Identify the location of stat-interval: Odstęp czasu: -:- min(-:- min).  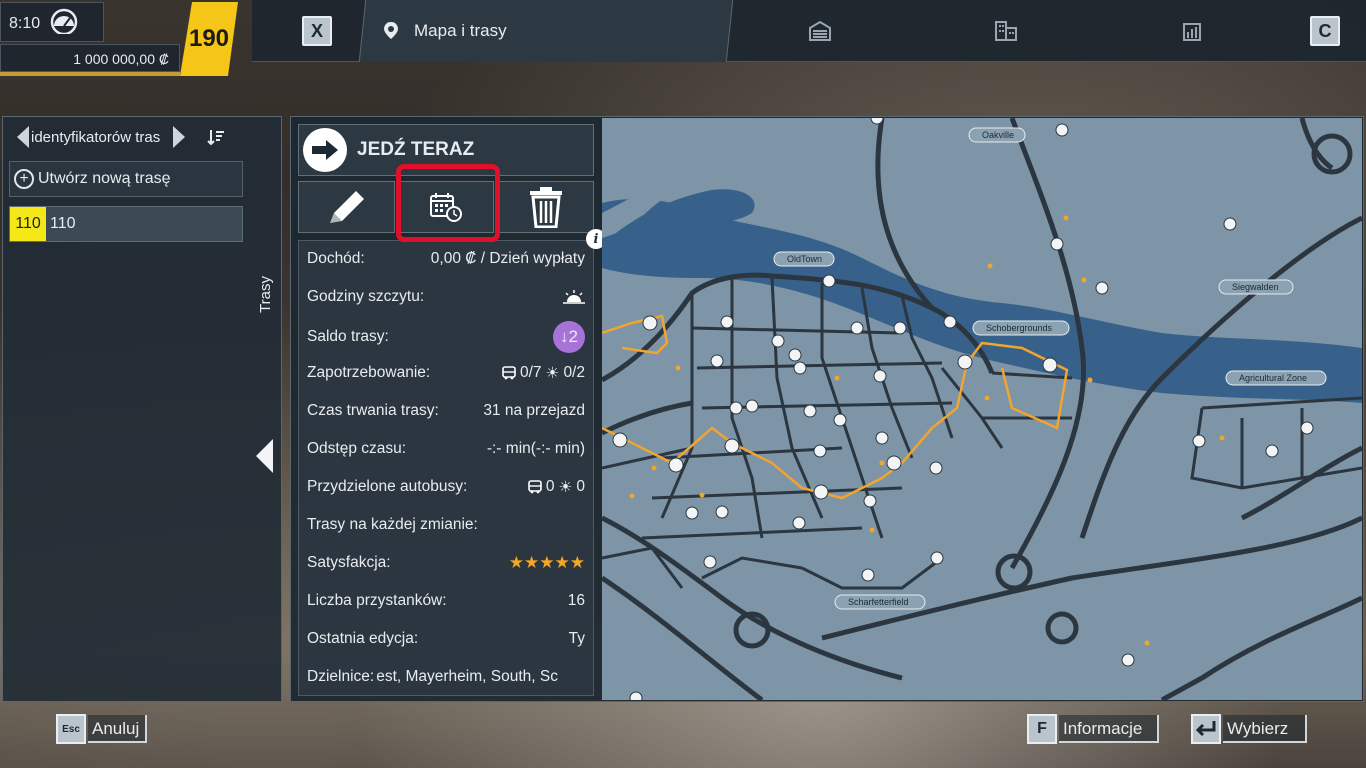
(446, 449).